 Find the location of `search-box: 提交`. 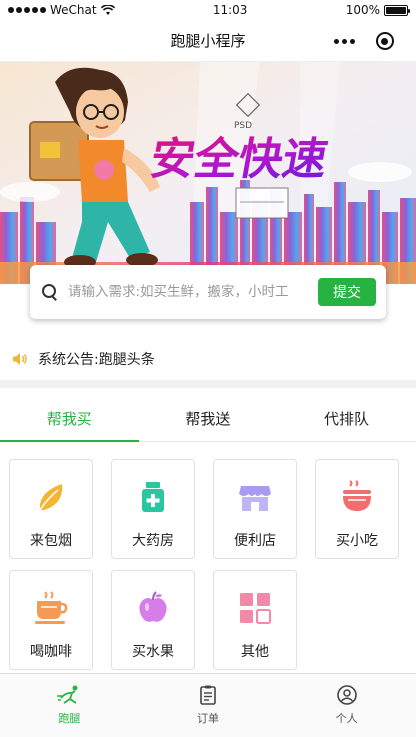

search-box: 提交 is located at coordinates (208, 292).